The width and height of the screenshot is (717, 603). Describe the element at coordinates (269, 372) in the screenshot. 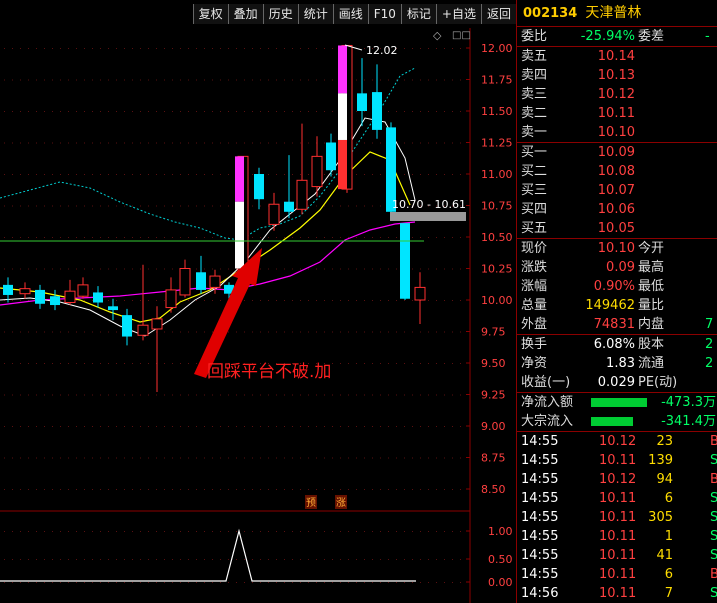

I see `annotation-text: 回踩平台不破.加` at that location.